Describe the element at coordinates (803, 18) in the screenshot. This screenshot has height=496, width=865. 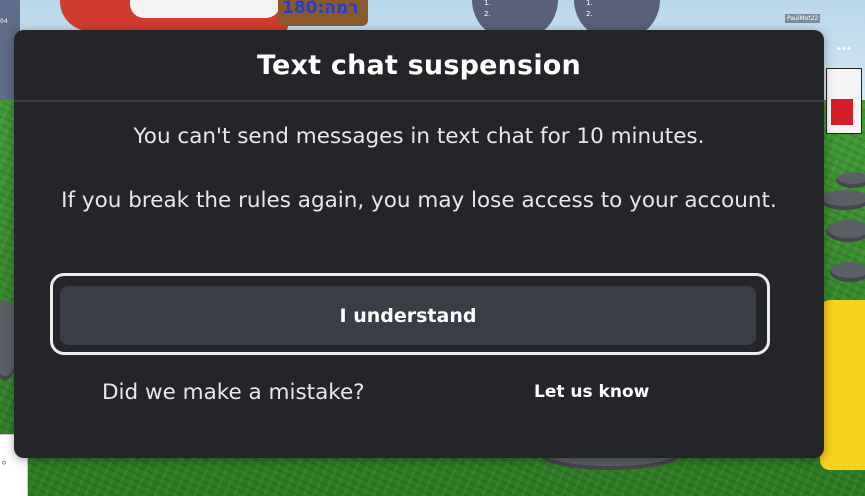
I see `player-name-tag: PaulMot22` at that location.